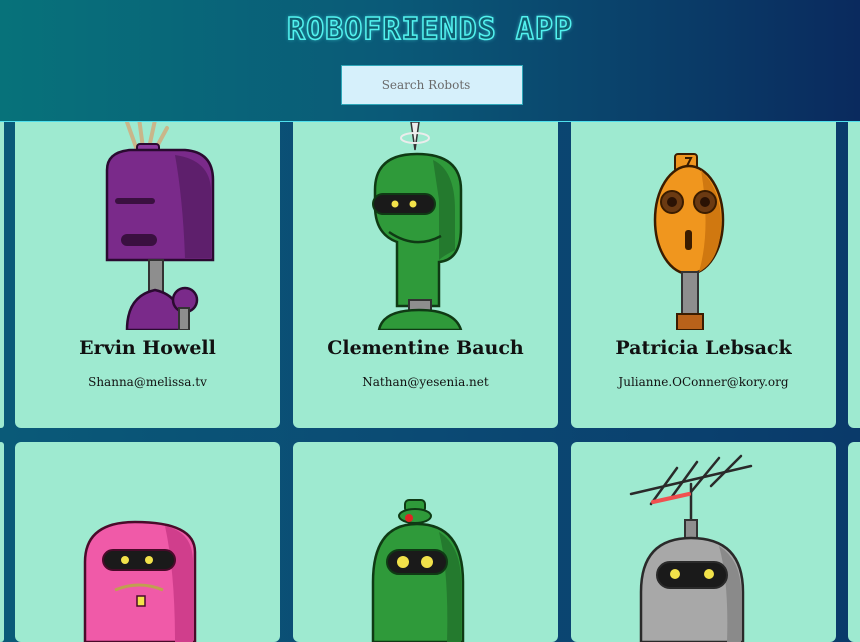 This screenshot has height=642, width=860. Describe the element at coordinates (703, 348) in the screenshot. I see `robot-name: Patricia Lebsack` at that location.